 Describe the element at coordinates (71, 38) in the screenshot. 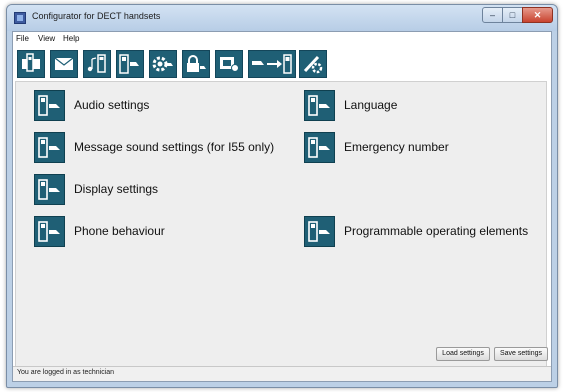

I see `menu-help: Help` at that location.